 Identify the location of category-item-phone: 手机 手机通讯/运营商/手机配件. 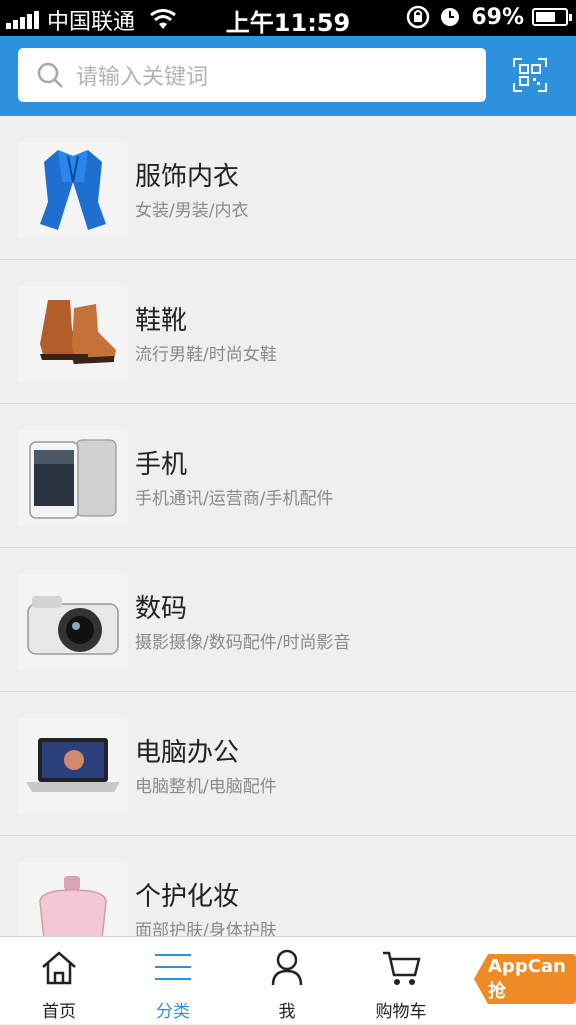
(288, 476).